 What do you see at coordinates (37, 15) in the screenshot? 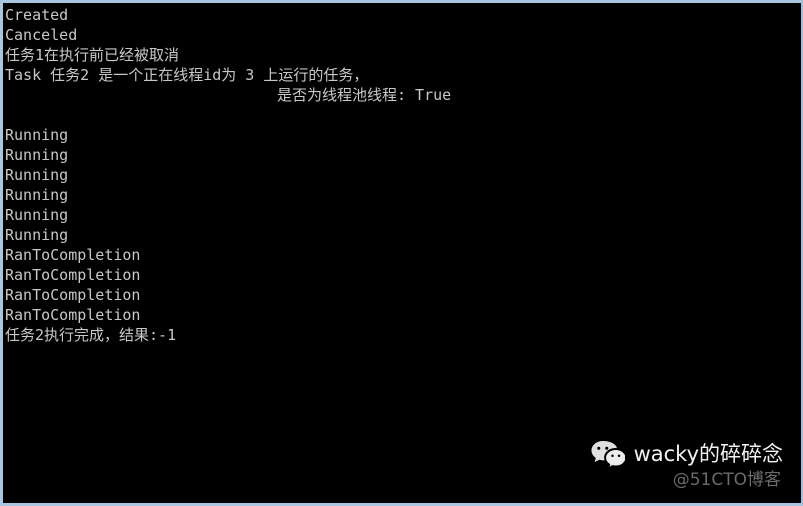
I see `console-line: Created` at bounding box center [37, 15].